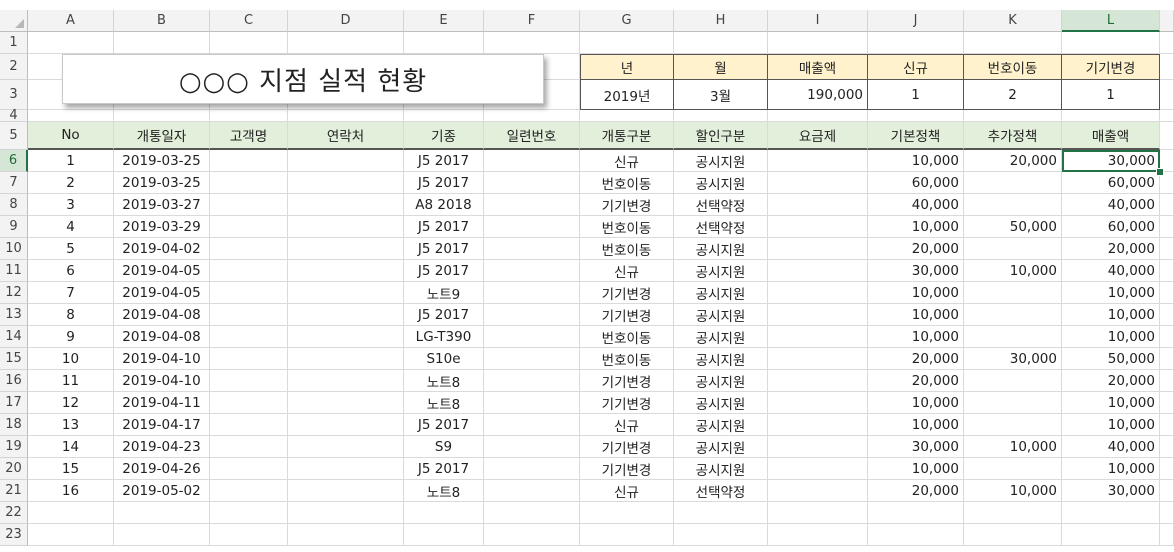 The height and width of the screenshot is (552, 1174). What do you see at coordinates (14, 381) in the screenshot?
I see `row-header-16: 16` at bounding box center [14, 381].